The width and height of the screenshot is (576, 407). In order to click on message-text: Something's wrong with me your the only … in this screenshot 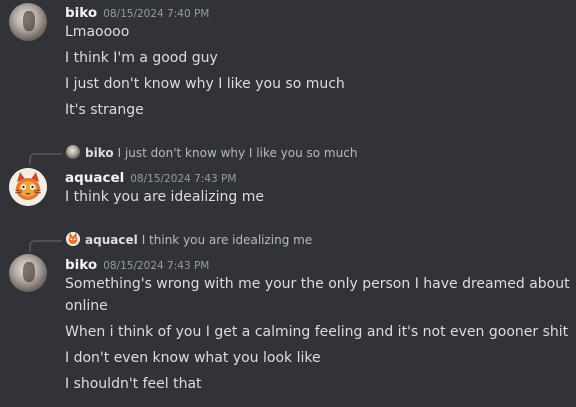, I will do `click(317, 284)`.